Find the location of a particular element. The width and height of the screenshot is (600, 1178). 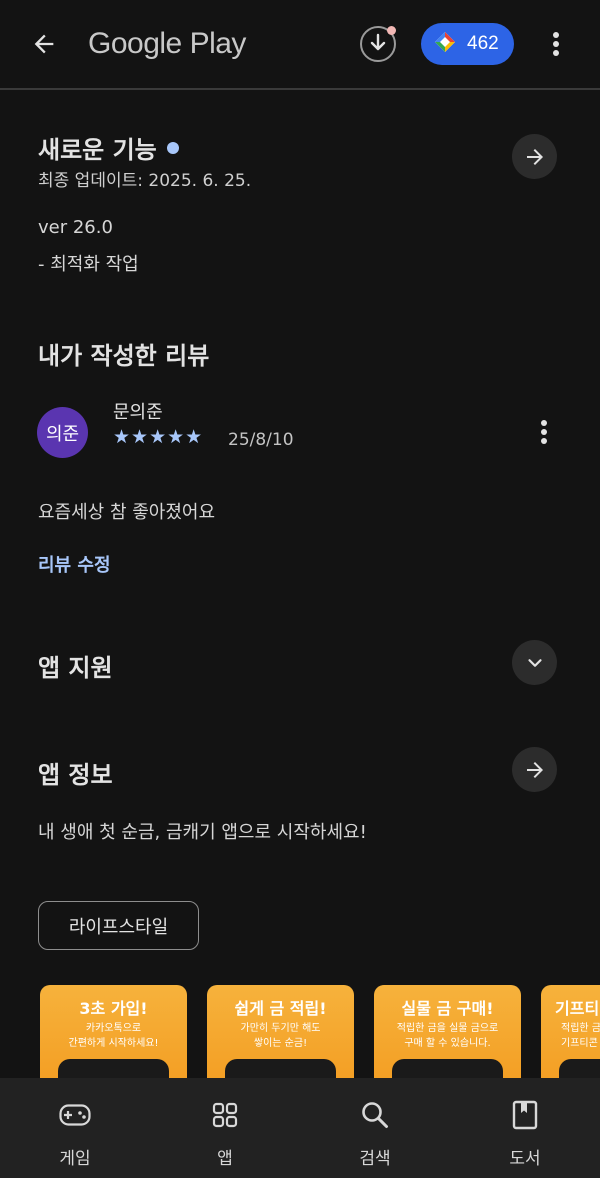

chevron-down-icon is located at coordinates (534, 662).